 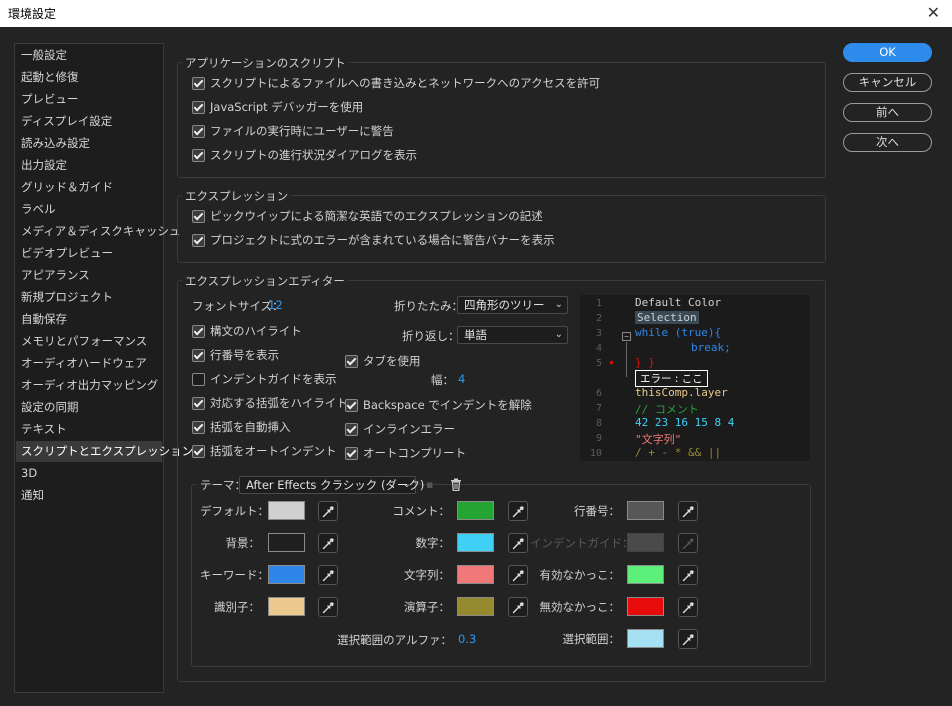 I want to click on selection-alpha-value: 0.3, so click(x=467, y=639).